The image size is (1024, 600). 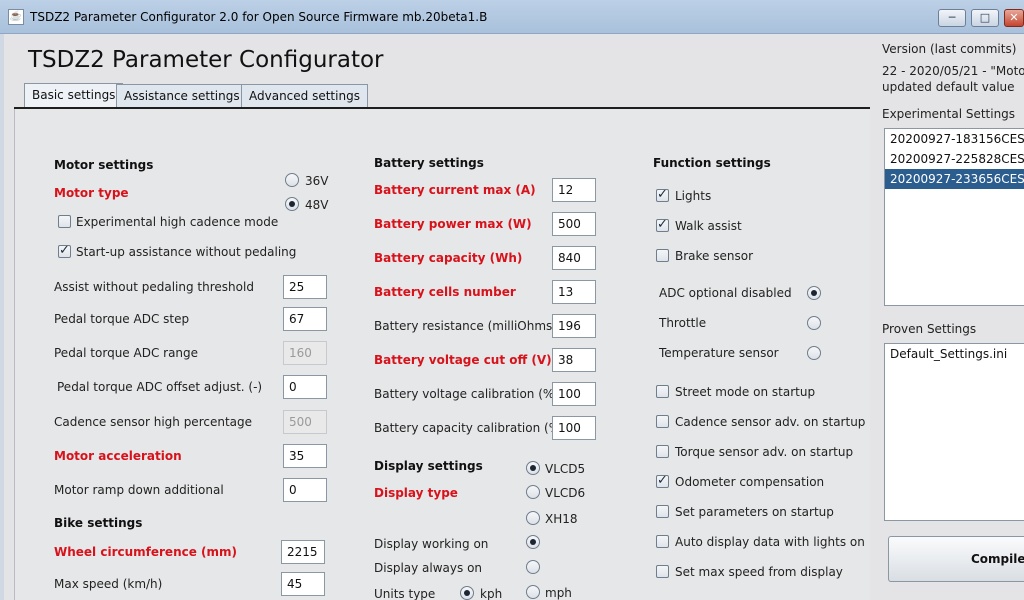 I want to click on startup-assist-label: Start-up assistance without pedaling, so click(x=186, y=252).